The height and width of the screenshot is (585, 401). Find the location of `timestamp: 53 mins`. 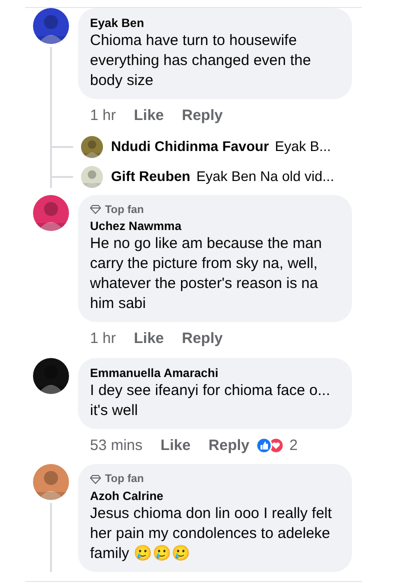

timestamp: 53 mins is located at coordinates (116, 446).